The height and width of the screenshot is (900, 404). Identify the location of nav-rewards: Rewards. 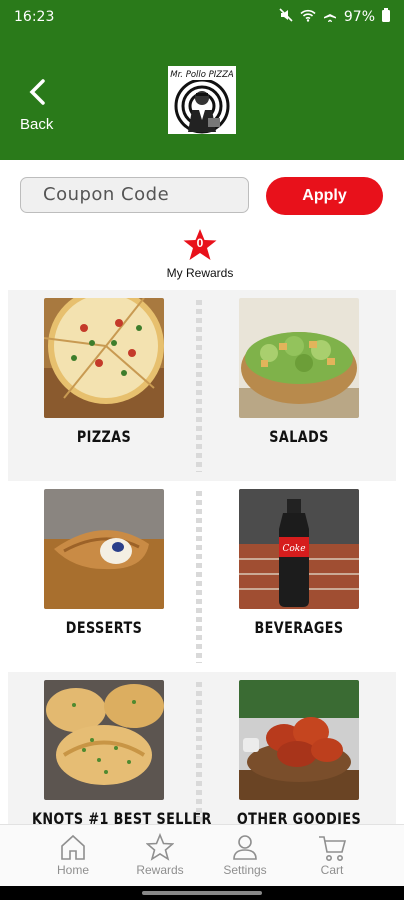
(160, 854).